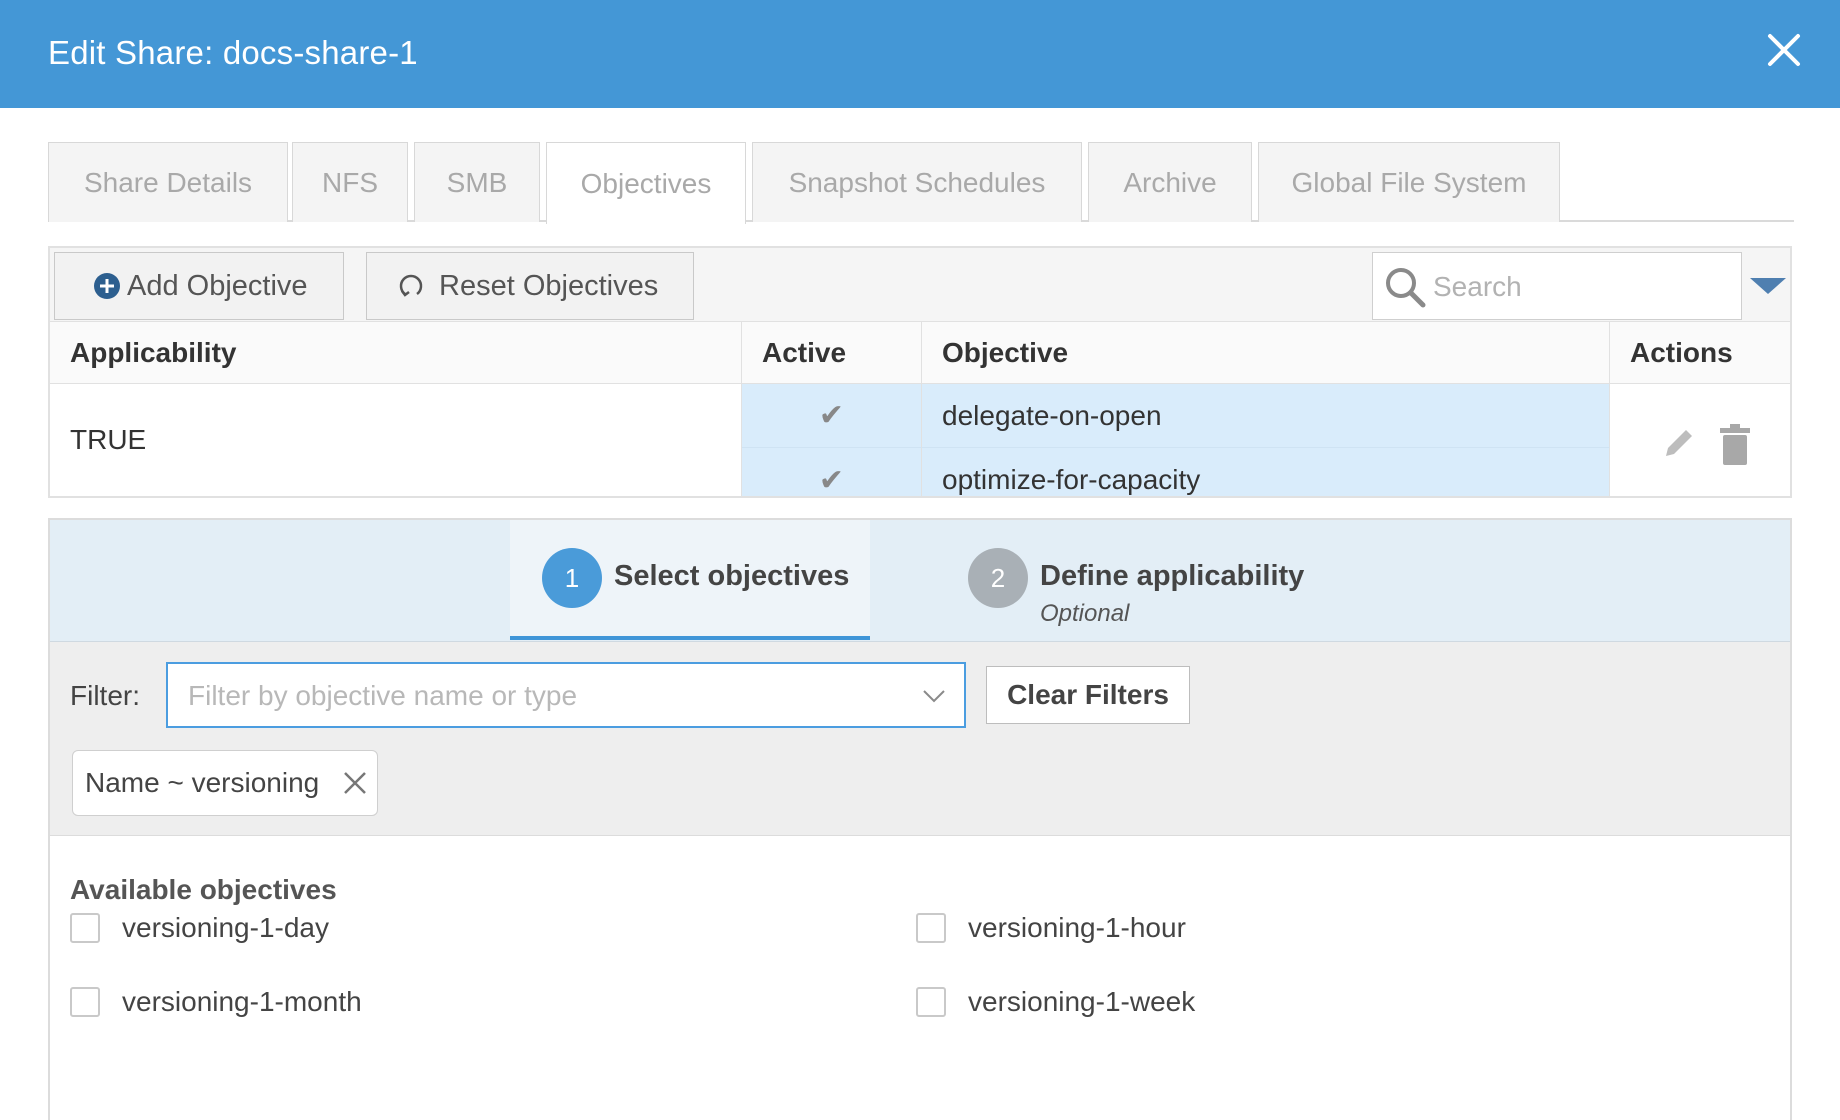  Describe the element at coordinates (225, 927) in the screenshot. I see `objective-option-label: versioning-1-day` at that location.